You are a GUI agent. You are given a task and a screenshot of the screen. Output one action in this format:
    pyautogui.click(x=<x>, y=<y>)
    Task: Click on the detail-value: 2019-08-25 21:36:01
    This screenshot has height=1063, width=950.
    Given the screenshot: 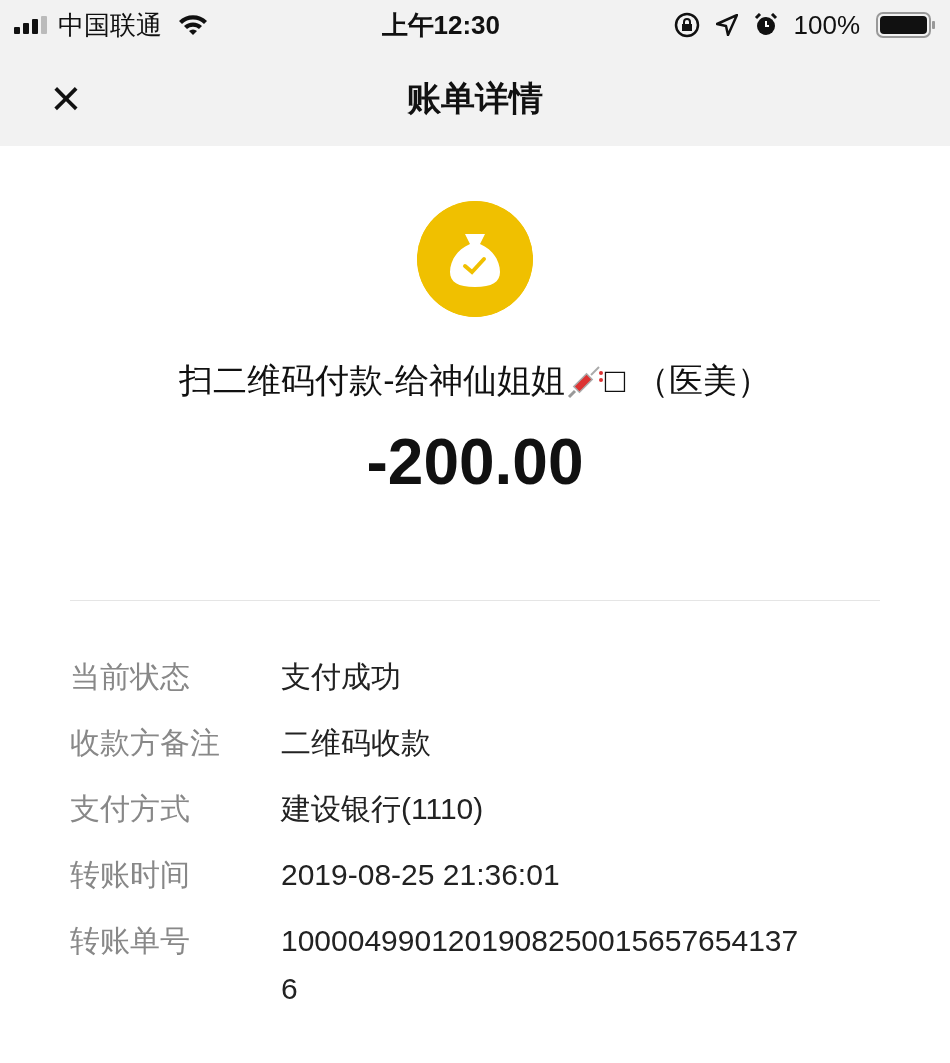 What is the action you would take?
    pyautogui.click(x=421, y=875)
    